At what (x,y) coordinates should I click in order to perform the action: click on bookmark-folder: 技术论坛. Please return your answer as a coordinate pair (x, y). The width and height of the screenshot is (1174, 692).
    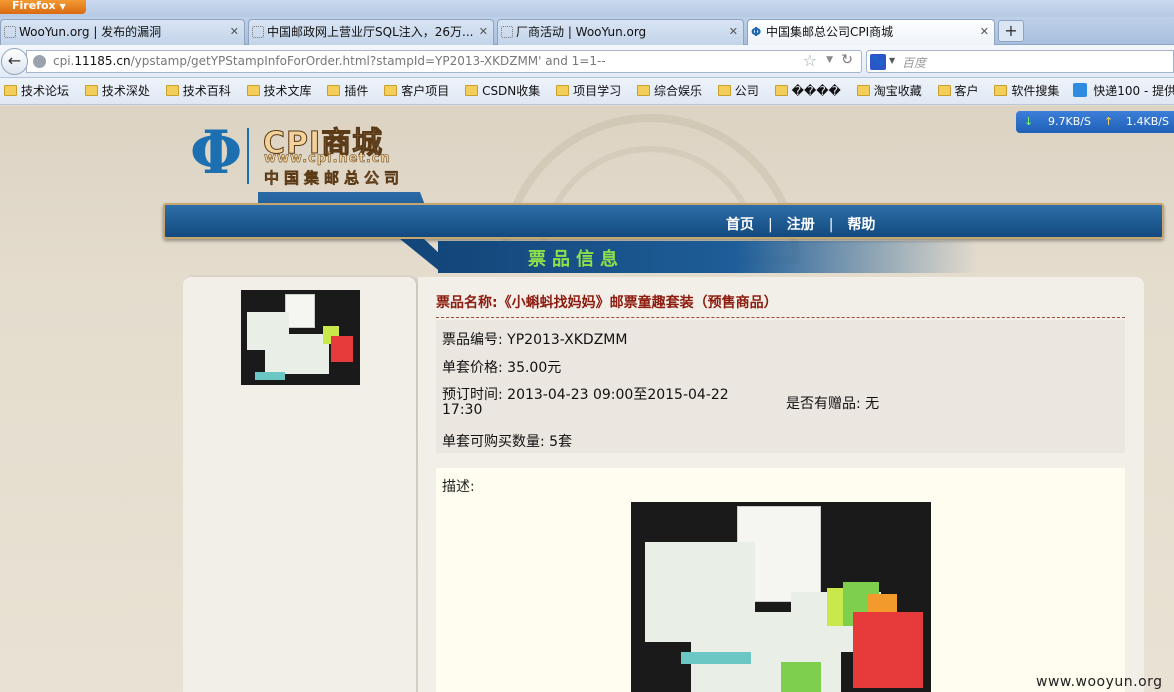
    Looking at the image, I should click on (35, 91).